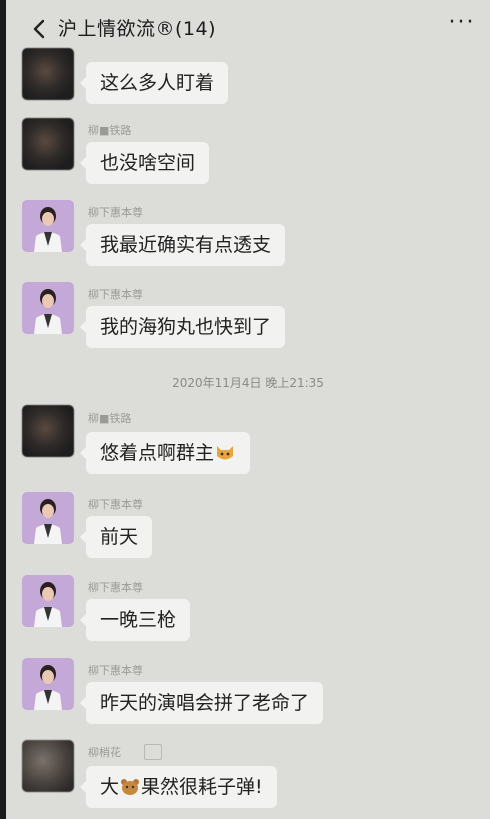 Image resolution: width=492 pixels, height=819 pixels. What do you see at coordinates (153, 752) in the screenshot?
I see `member-badge-icon` at bounding box center [153, 752].